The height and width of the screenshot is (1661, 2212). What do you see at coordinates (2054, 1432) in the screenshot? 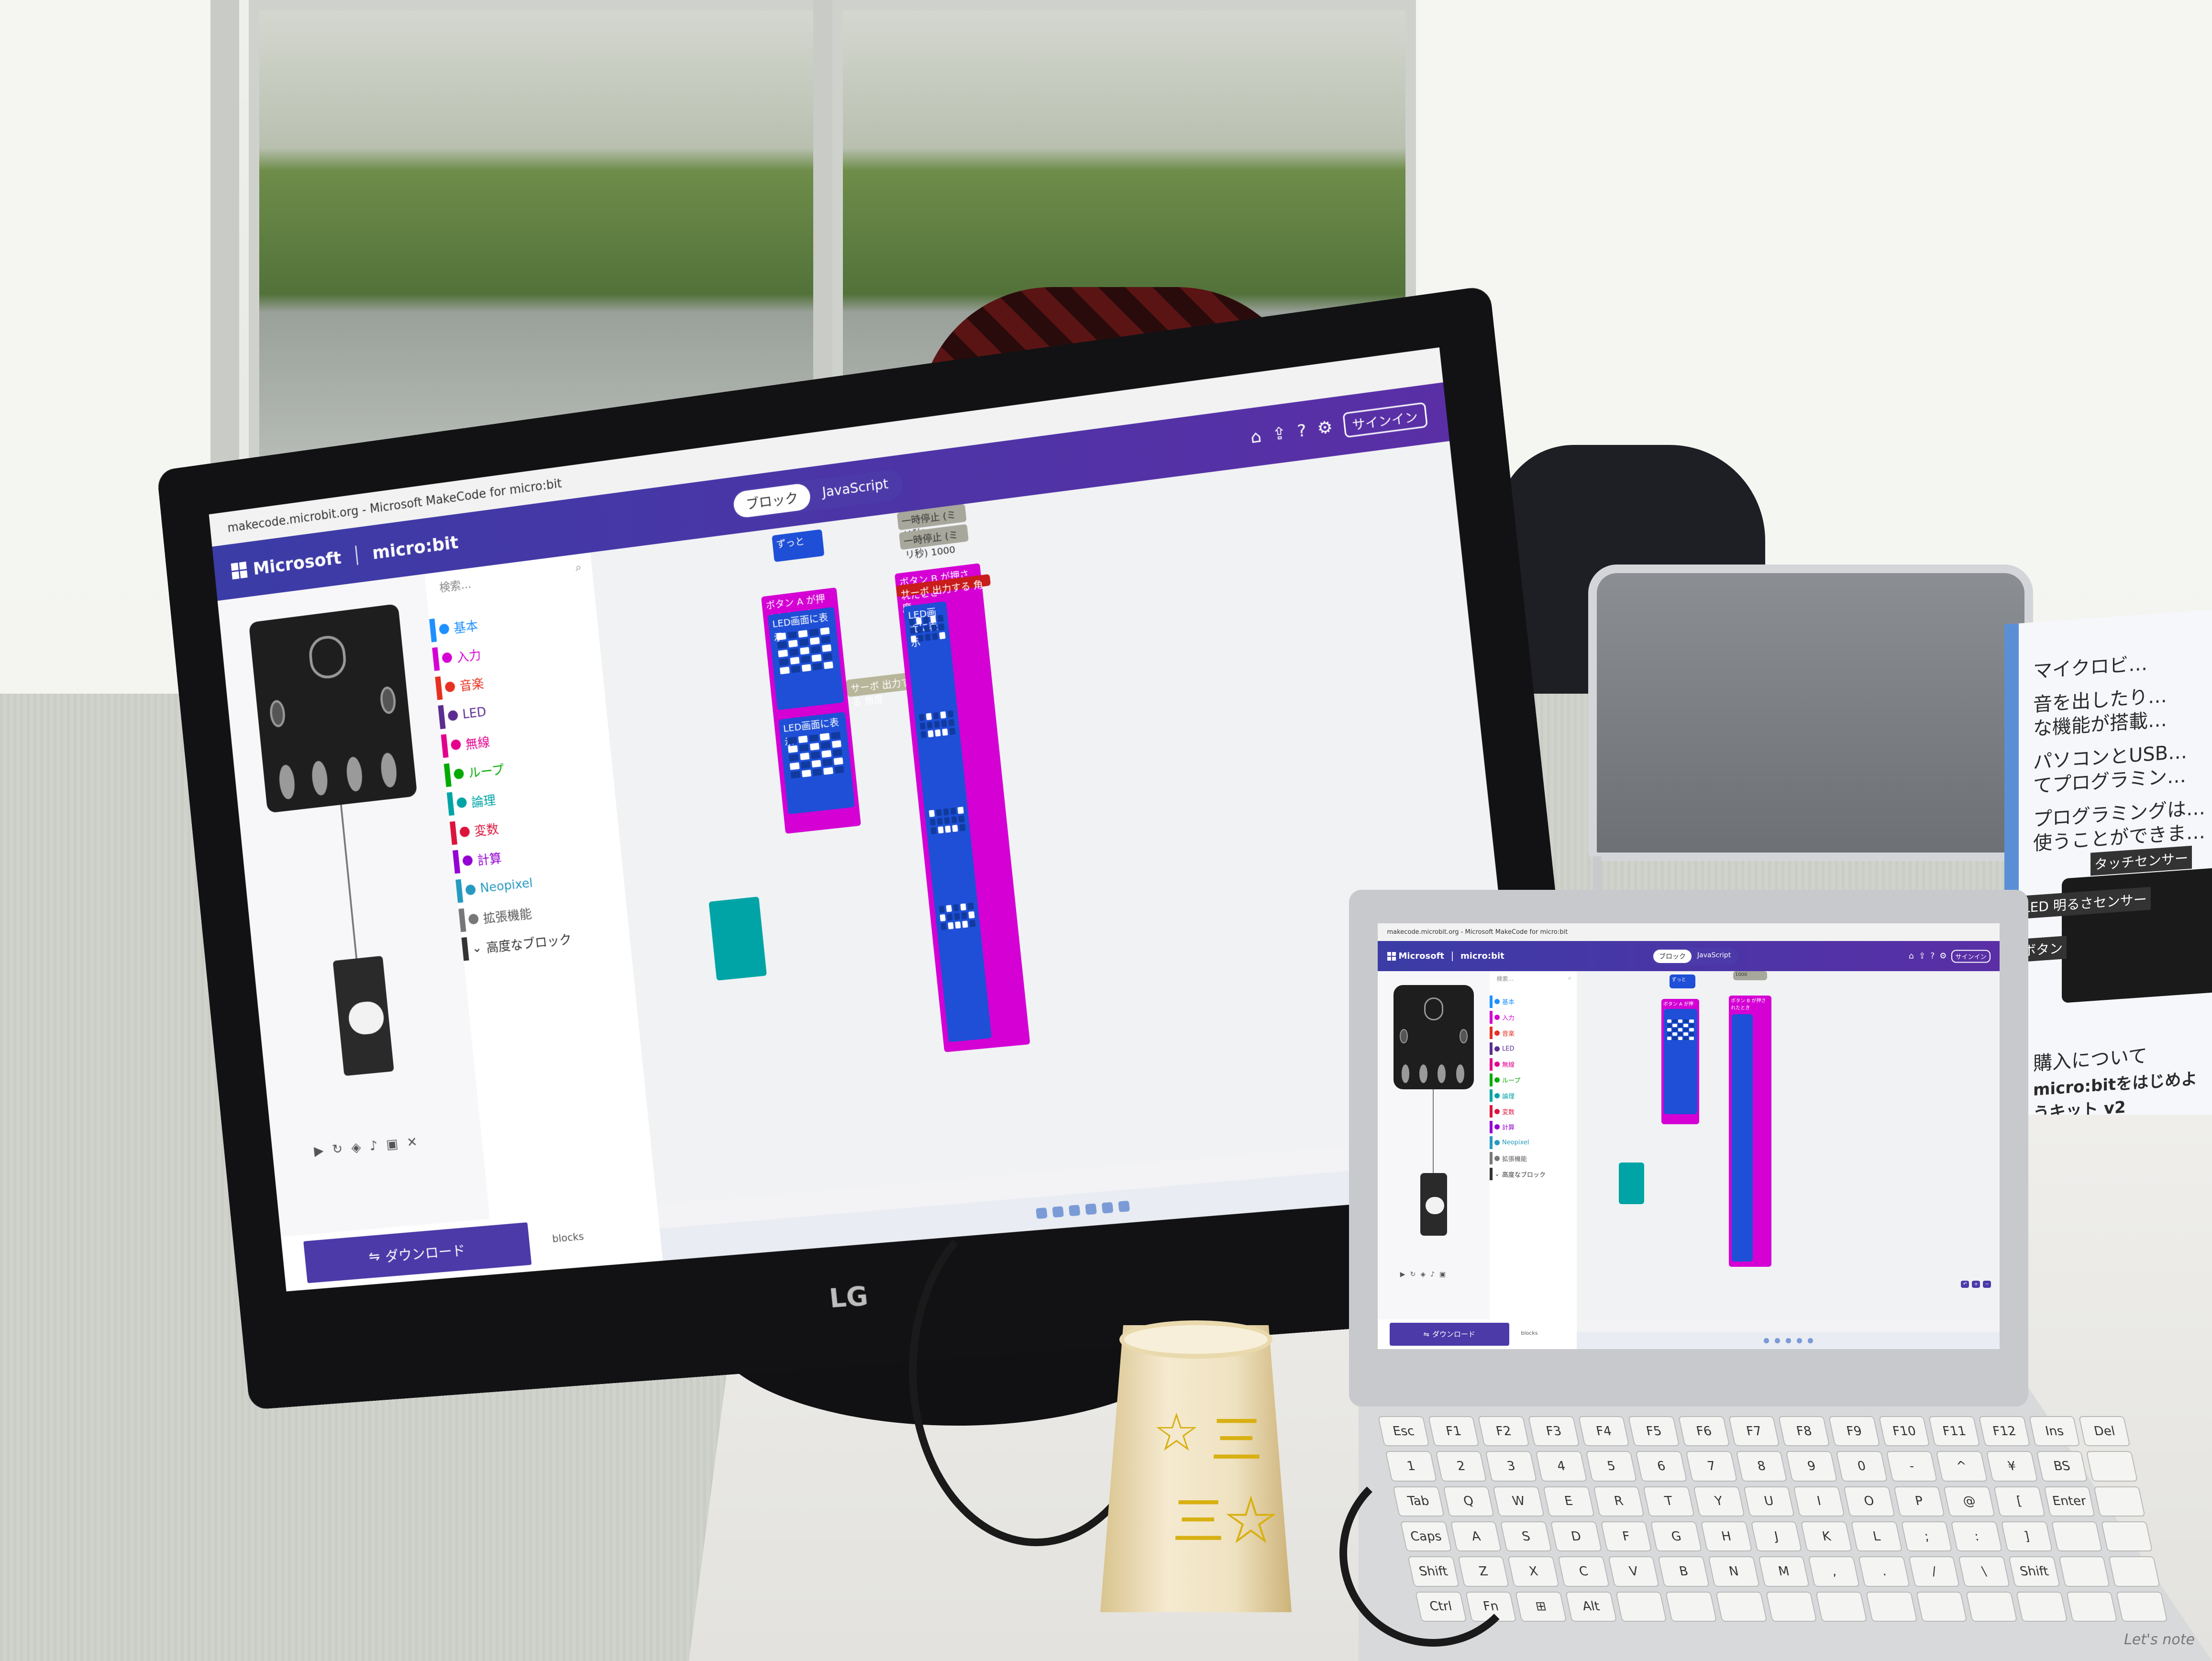
I see `key: Ins` at bounding box center [2054, 1432].